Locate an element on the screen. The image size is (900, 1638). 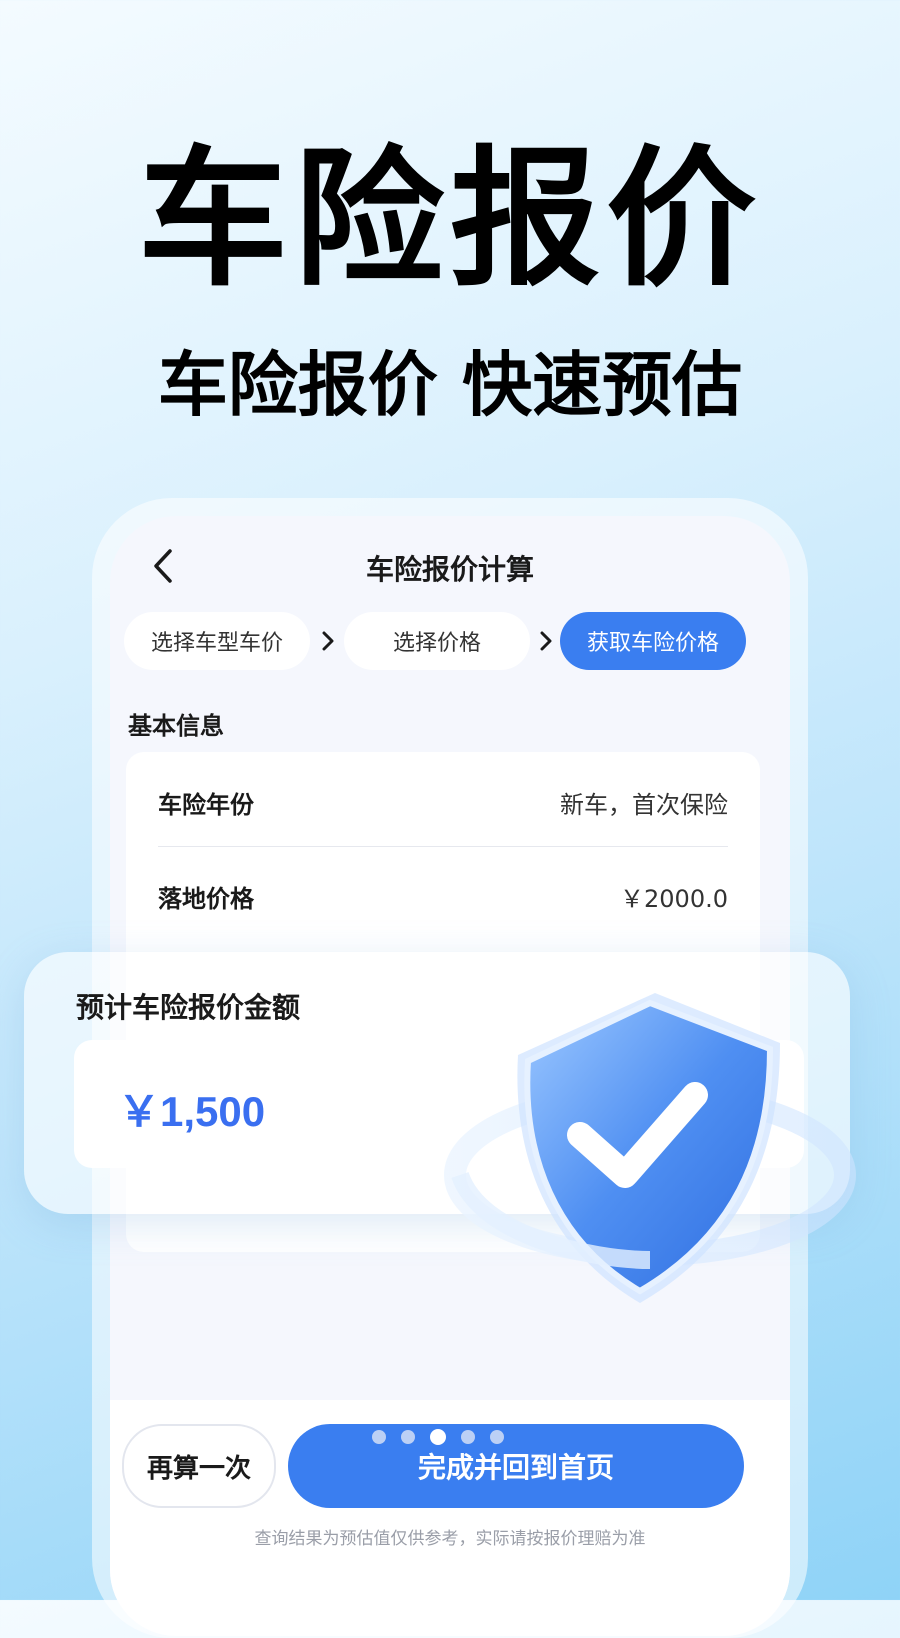
page-dot-active is located at coordinates (438, 1437).